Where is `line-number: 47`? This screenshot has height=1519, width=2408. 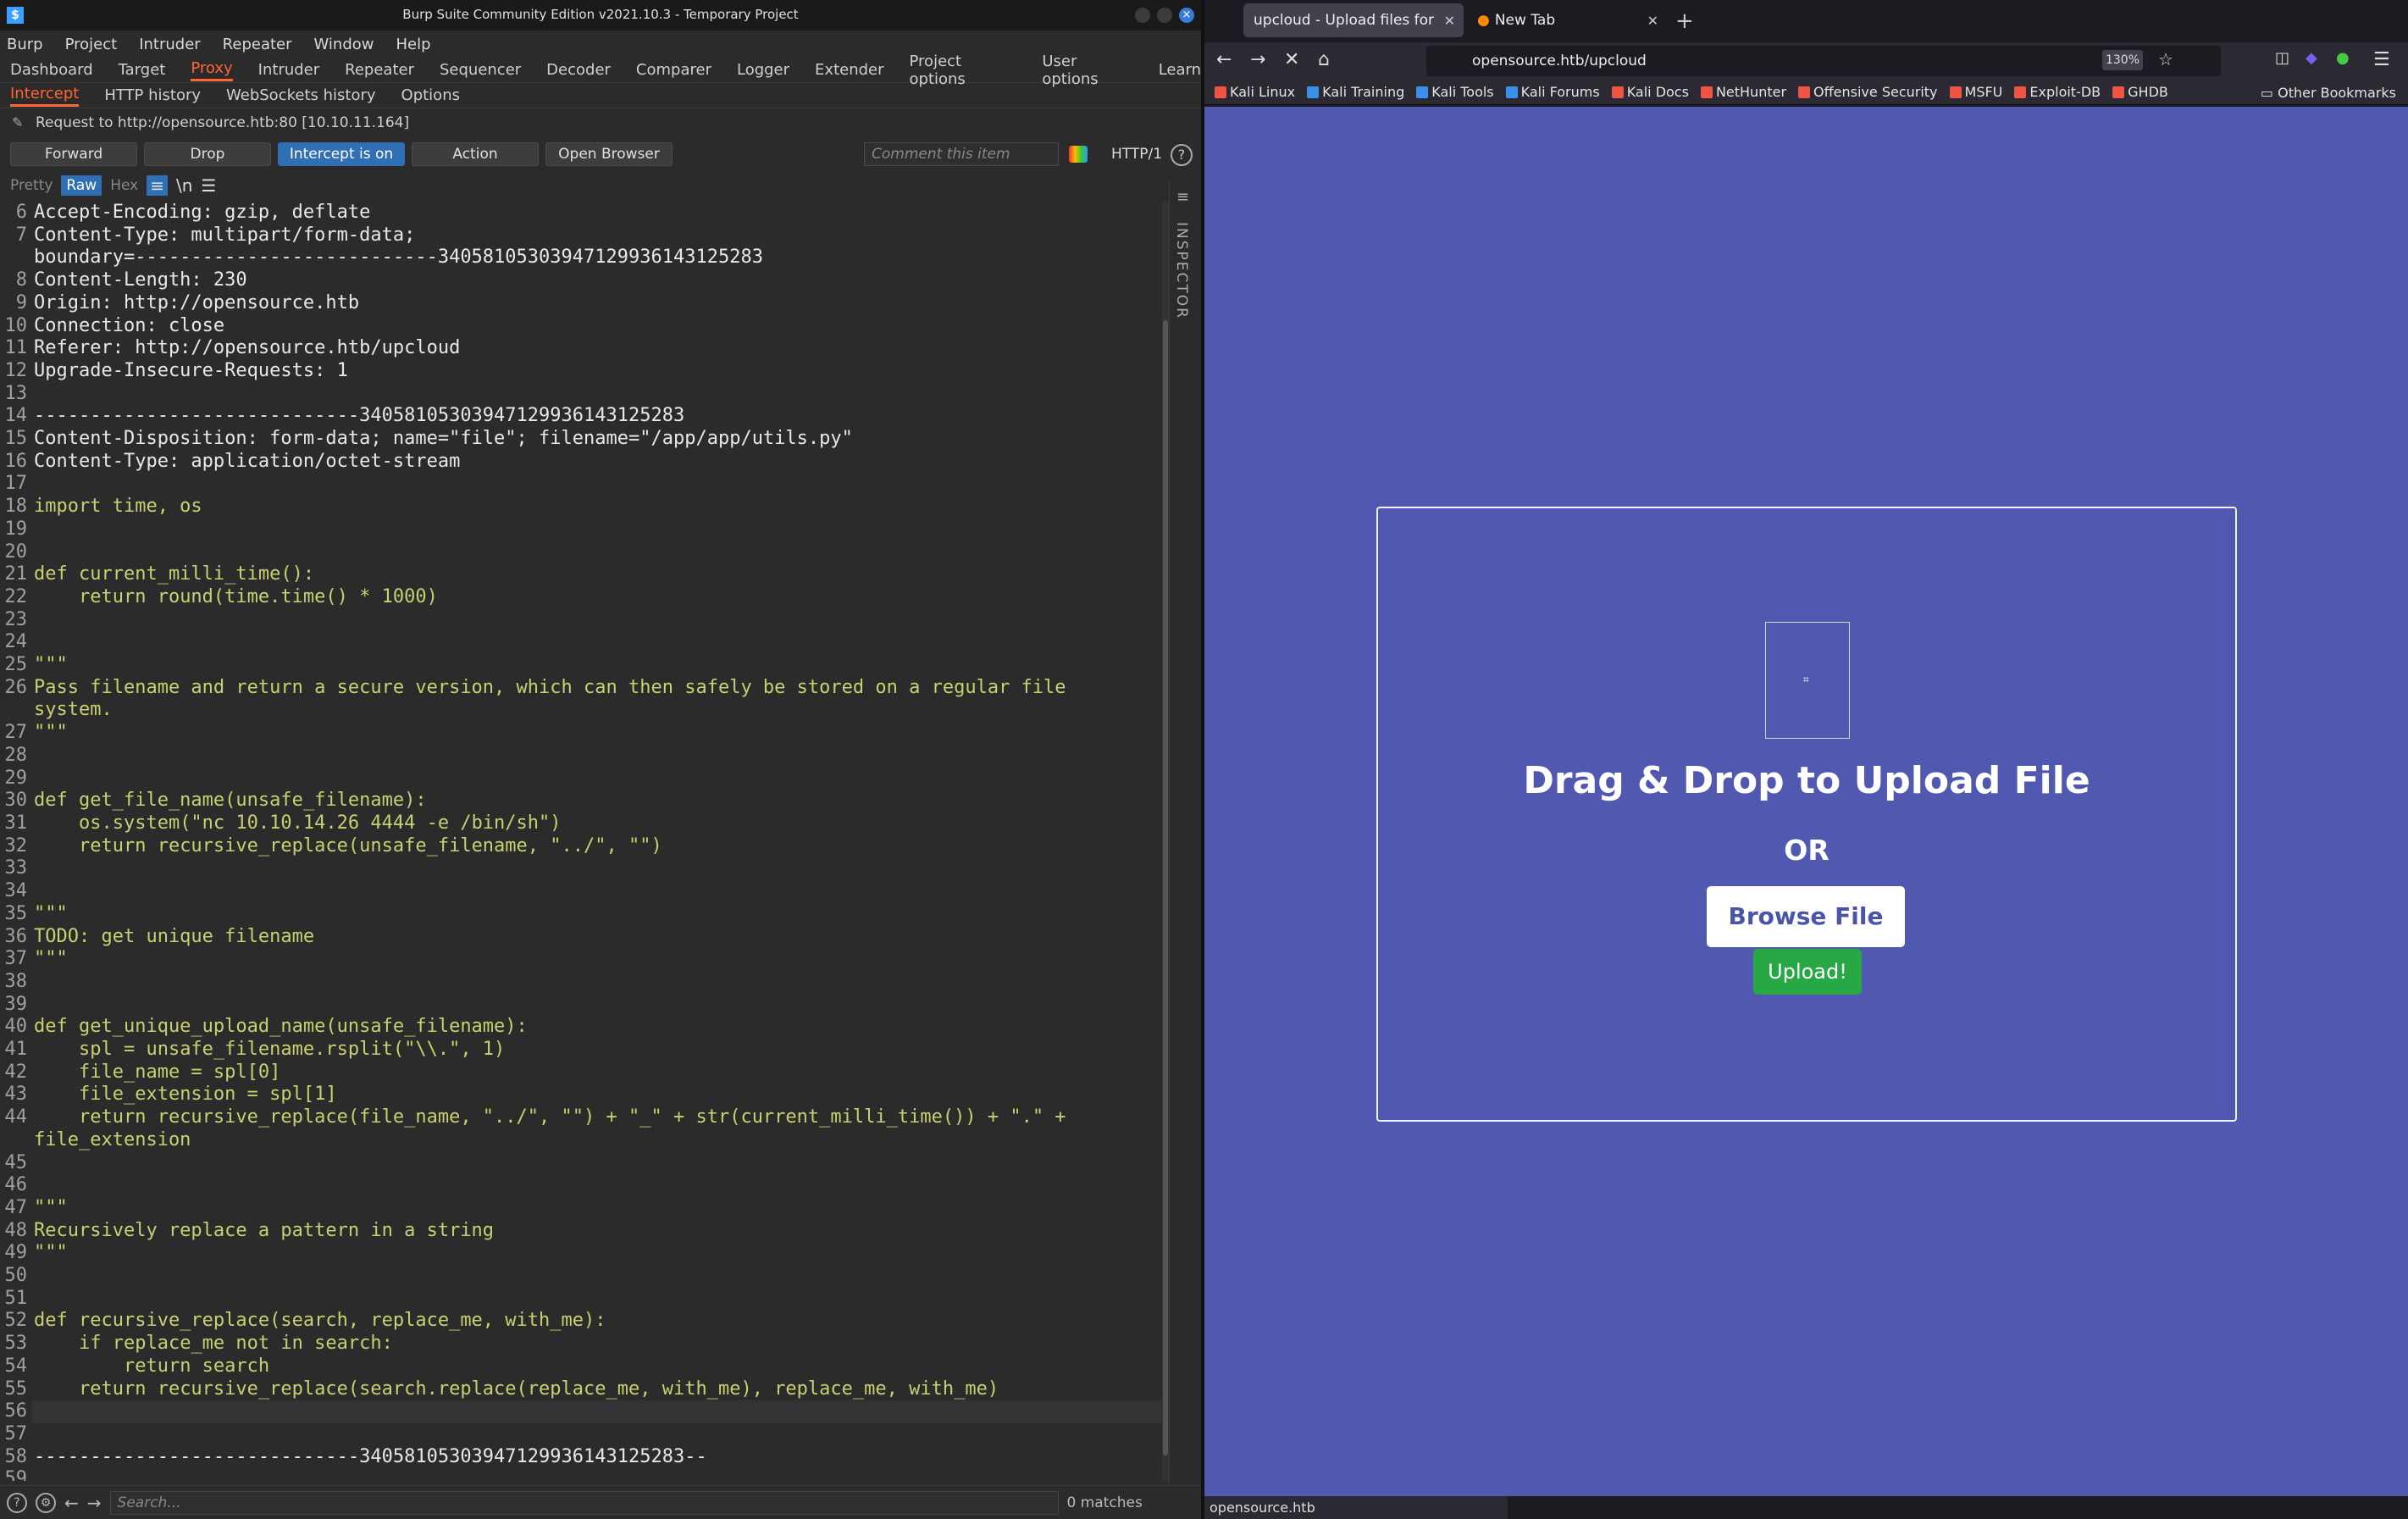
line-number: 47 is located at coordinates (16, 1207).